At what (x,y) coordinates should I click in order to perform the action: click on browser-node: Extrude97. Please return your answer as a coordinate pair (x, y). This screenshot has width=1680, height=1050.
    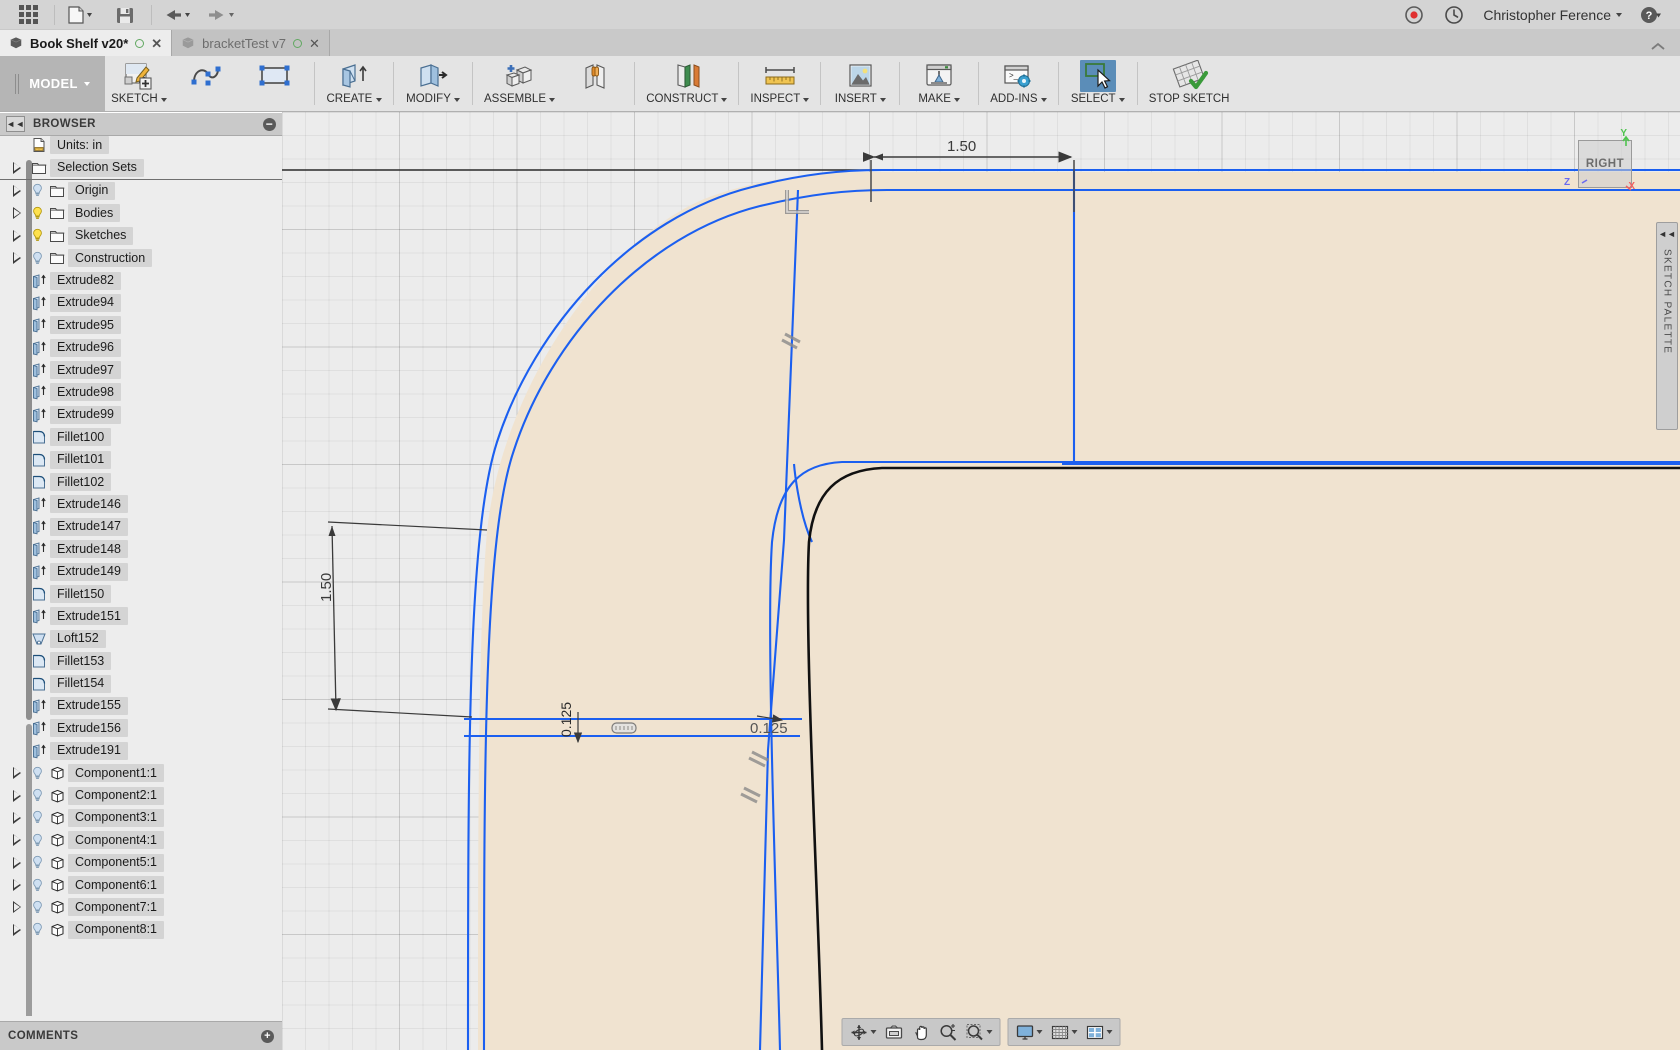
    Looking at the image, I should click on (141, 370).